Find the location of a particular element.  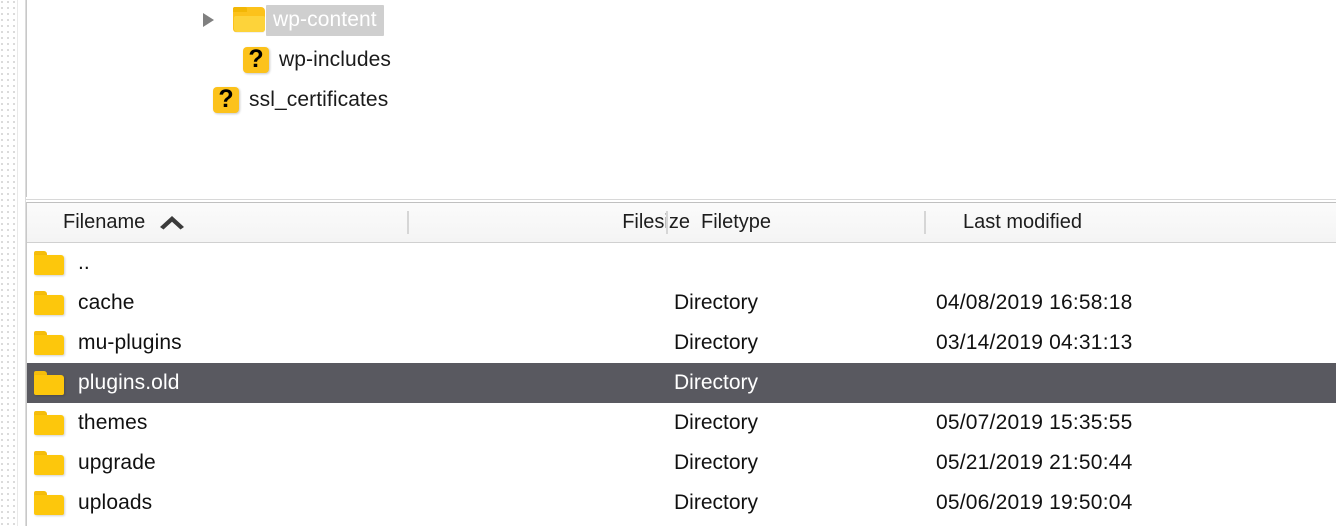

tree-item-ssl_certificates: ? ssl_certificates is located at coordinates (302, 100).